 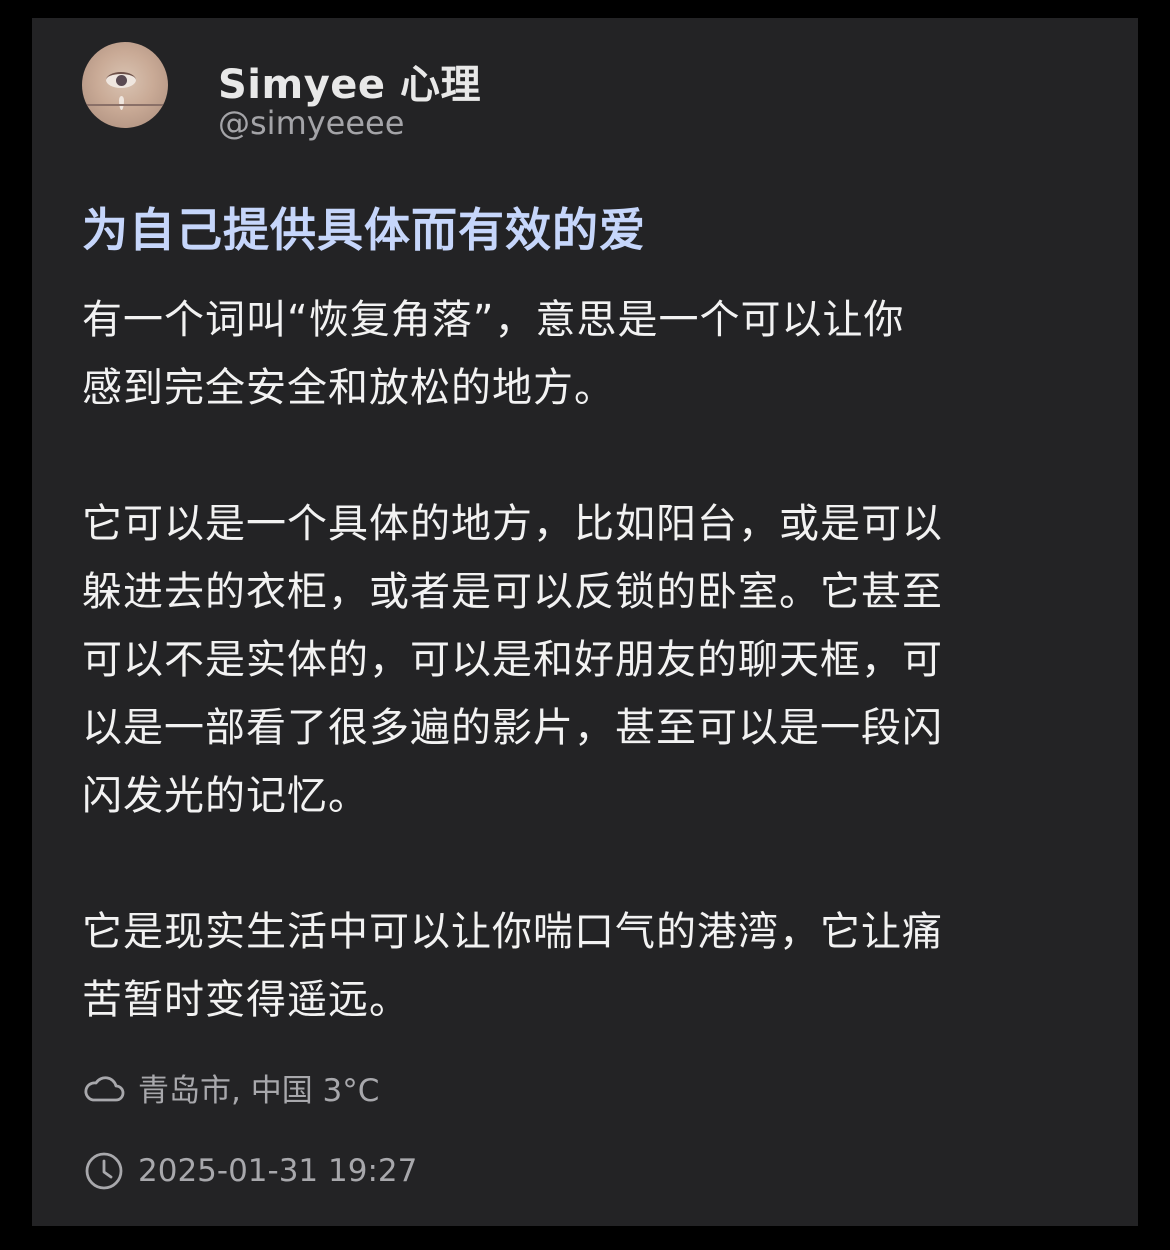 What do you see at coordinates (121, 103) in the screenshot?
I see `tear-icon` at bounding box center [121, 103].